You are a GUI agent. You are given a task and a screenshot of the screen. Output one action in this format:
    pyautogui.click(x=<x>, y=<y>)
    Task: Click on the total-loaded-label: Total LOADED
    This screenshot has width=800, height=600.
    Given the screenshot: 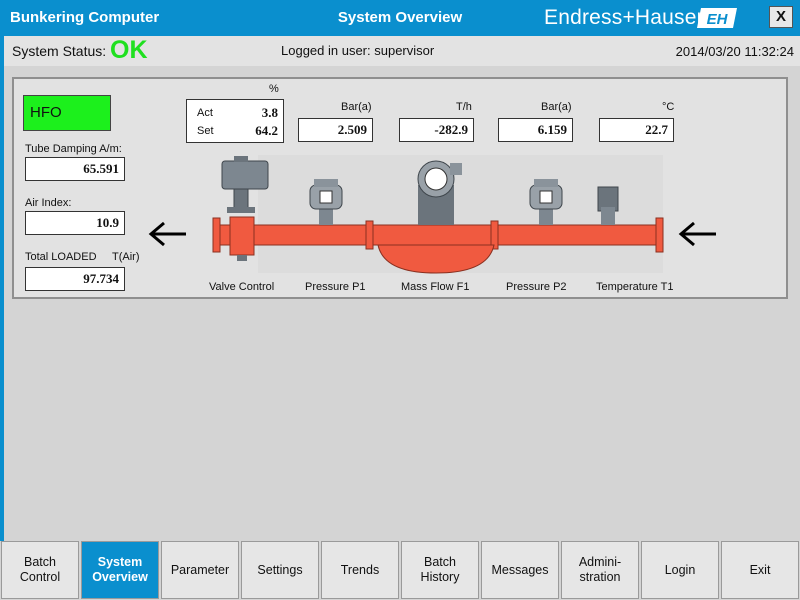 What is the action you would take?
    pyautogui.click(x=61, y=257)
    